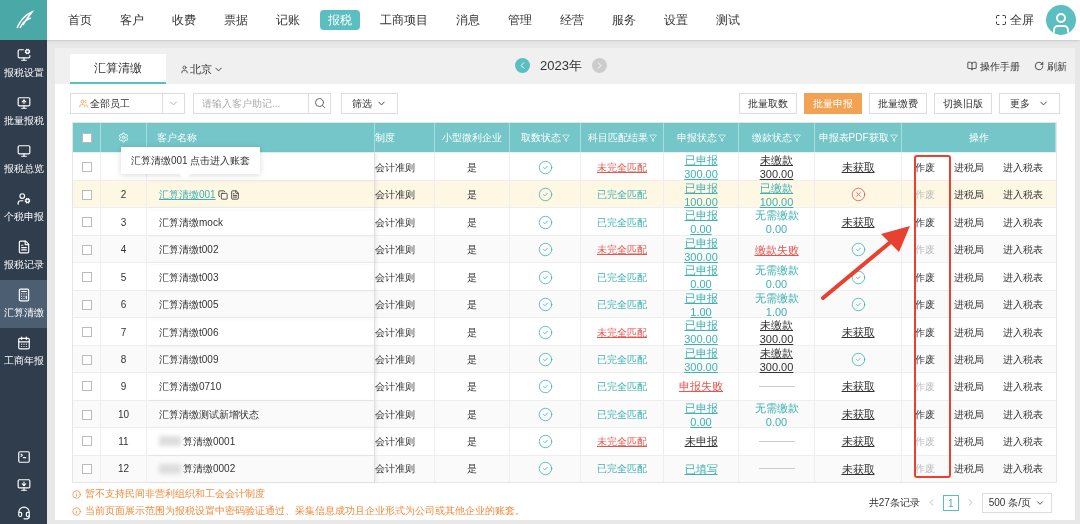 The width and height of the screenshot is (1080, 524). I want to click on client-name: 汇算清缴mock, so click(191, 222).